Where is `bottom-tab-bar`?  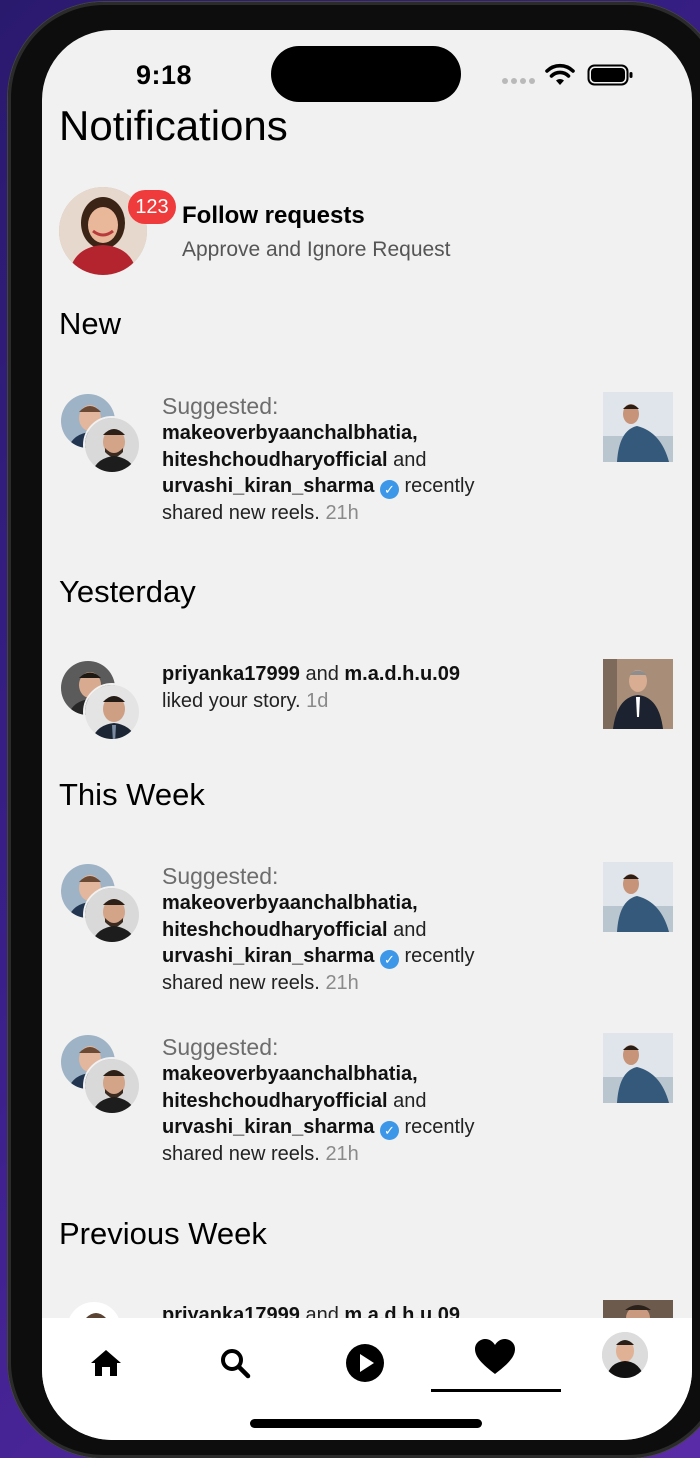
bottom-tab-bar is located at coordinates (367, 1379).